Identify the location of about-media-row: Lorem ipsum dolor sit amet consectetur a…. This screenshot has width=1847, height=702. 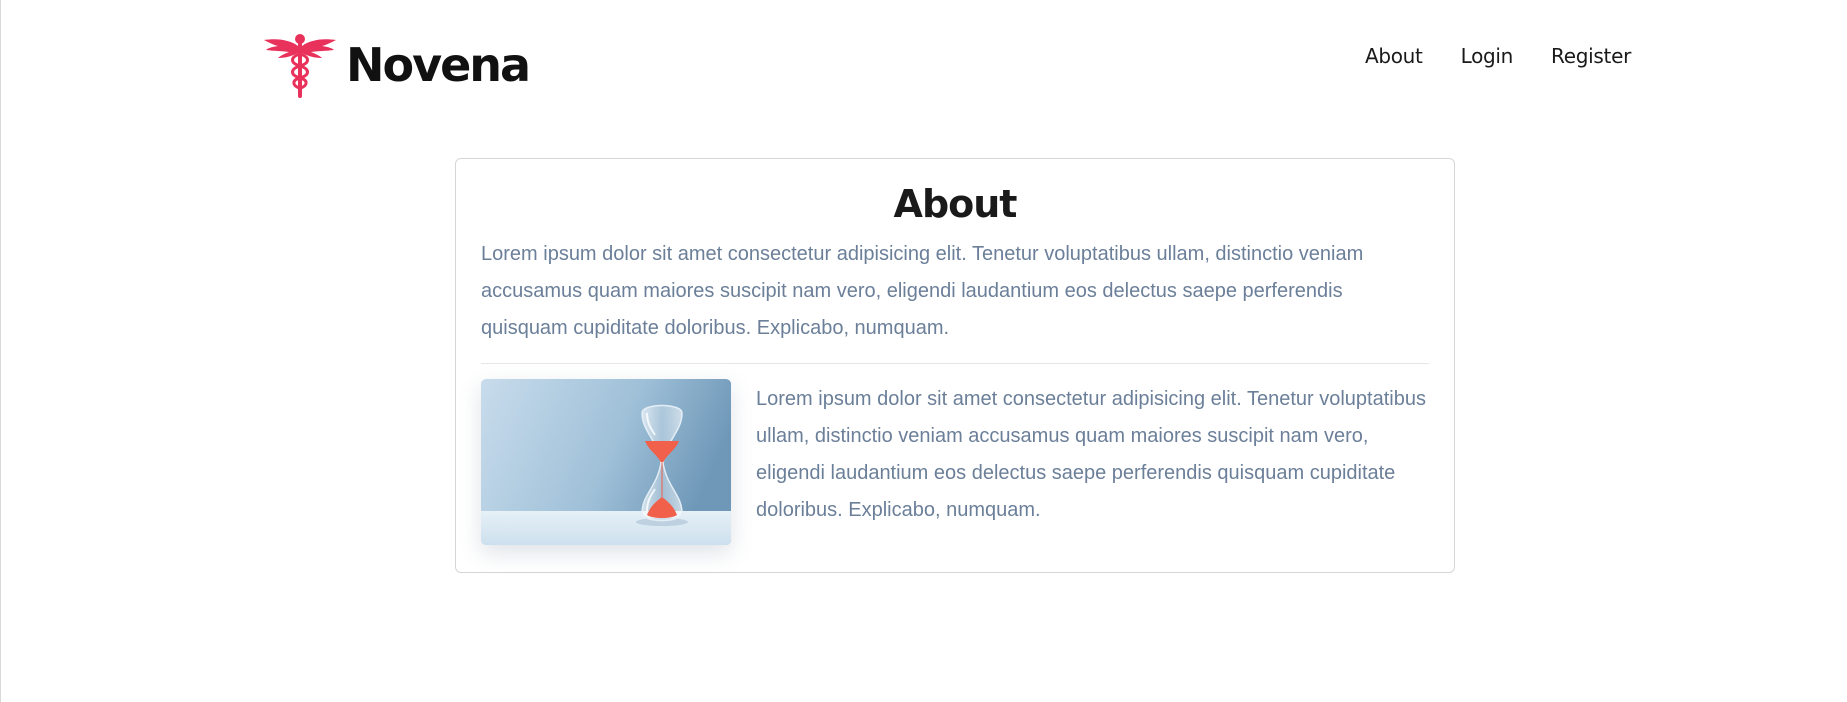
(955, 462).